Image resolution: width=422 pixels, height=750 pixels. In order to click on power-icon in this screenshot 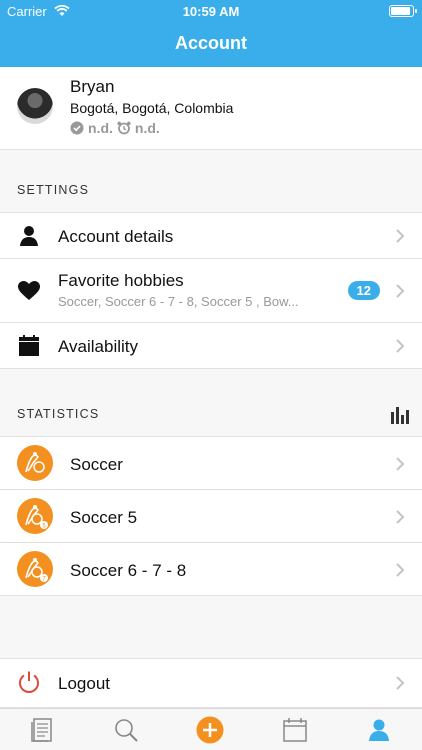, I will do `click(29, 682)`.